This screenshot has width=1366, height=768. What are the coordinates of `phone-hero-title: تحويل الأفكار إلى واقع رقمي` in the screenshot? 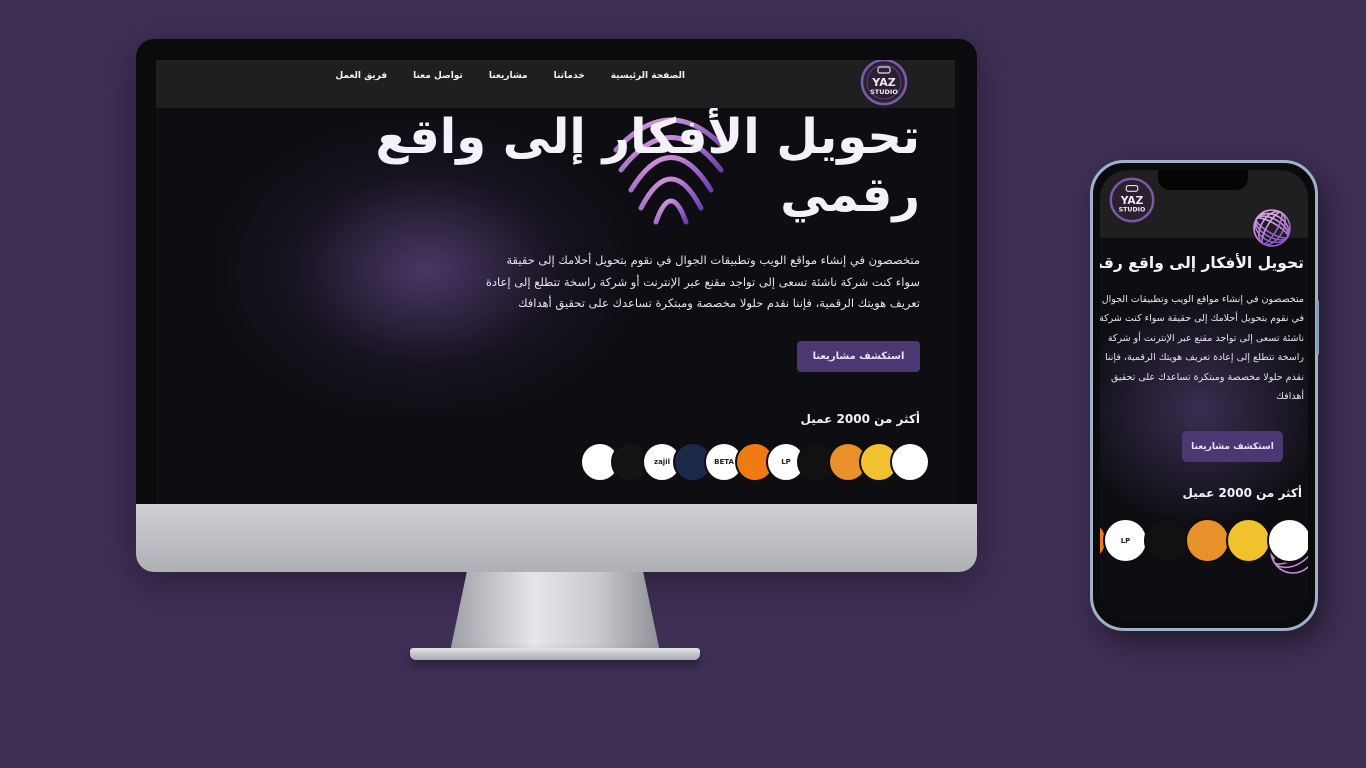 It's located at (1202, 263).